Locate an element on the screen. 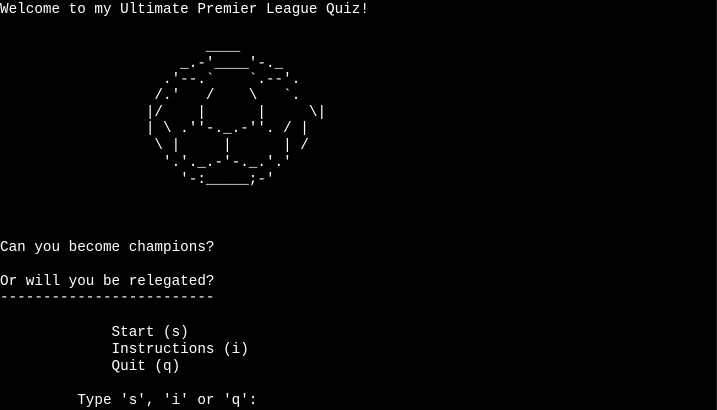 The height and width of the screenshot is (410, 717). tagline-relegated: Or will you be relegated? is located at coordinates (107, 282).